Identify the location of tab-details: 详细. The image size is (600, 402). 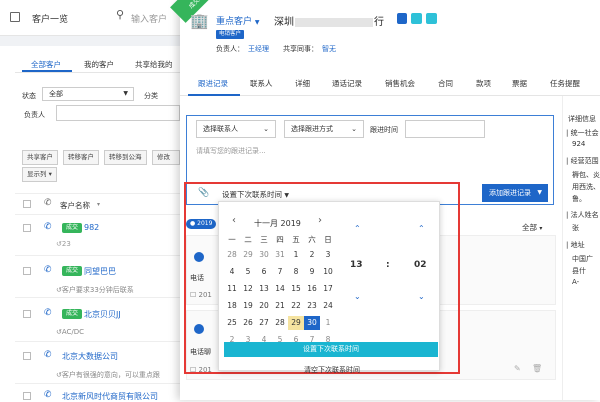
(302, 83).